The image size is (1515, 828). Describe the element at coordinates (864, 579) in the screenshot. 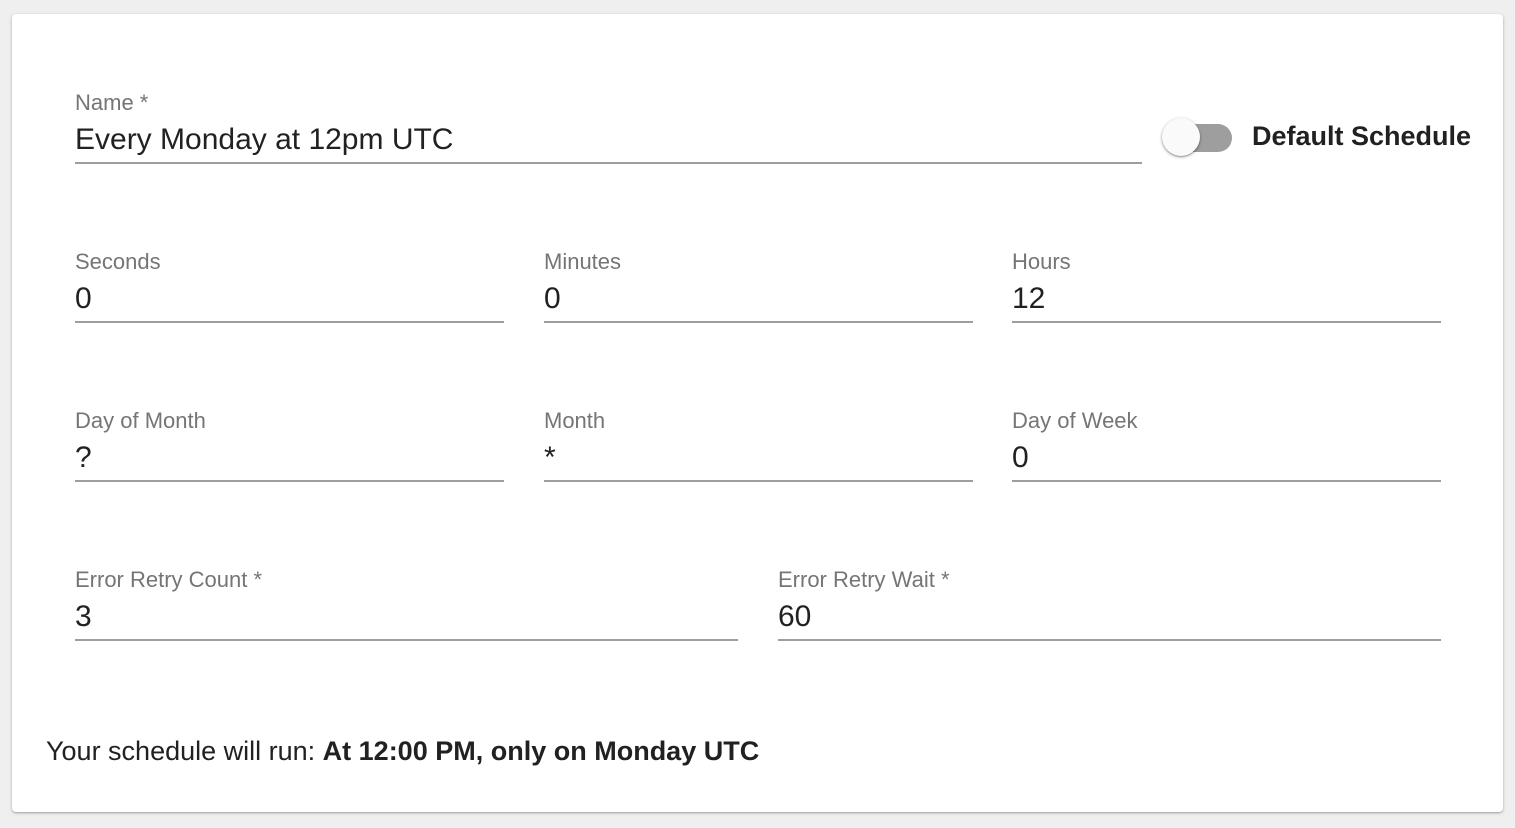

I see `error-retry-wait-label: Error Retry Wait *` at that location.